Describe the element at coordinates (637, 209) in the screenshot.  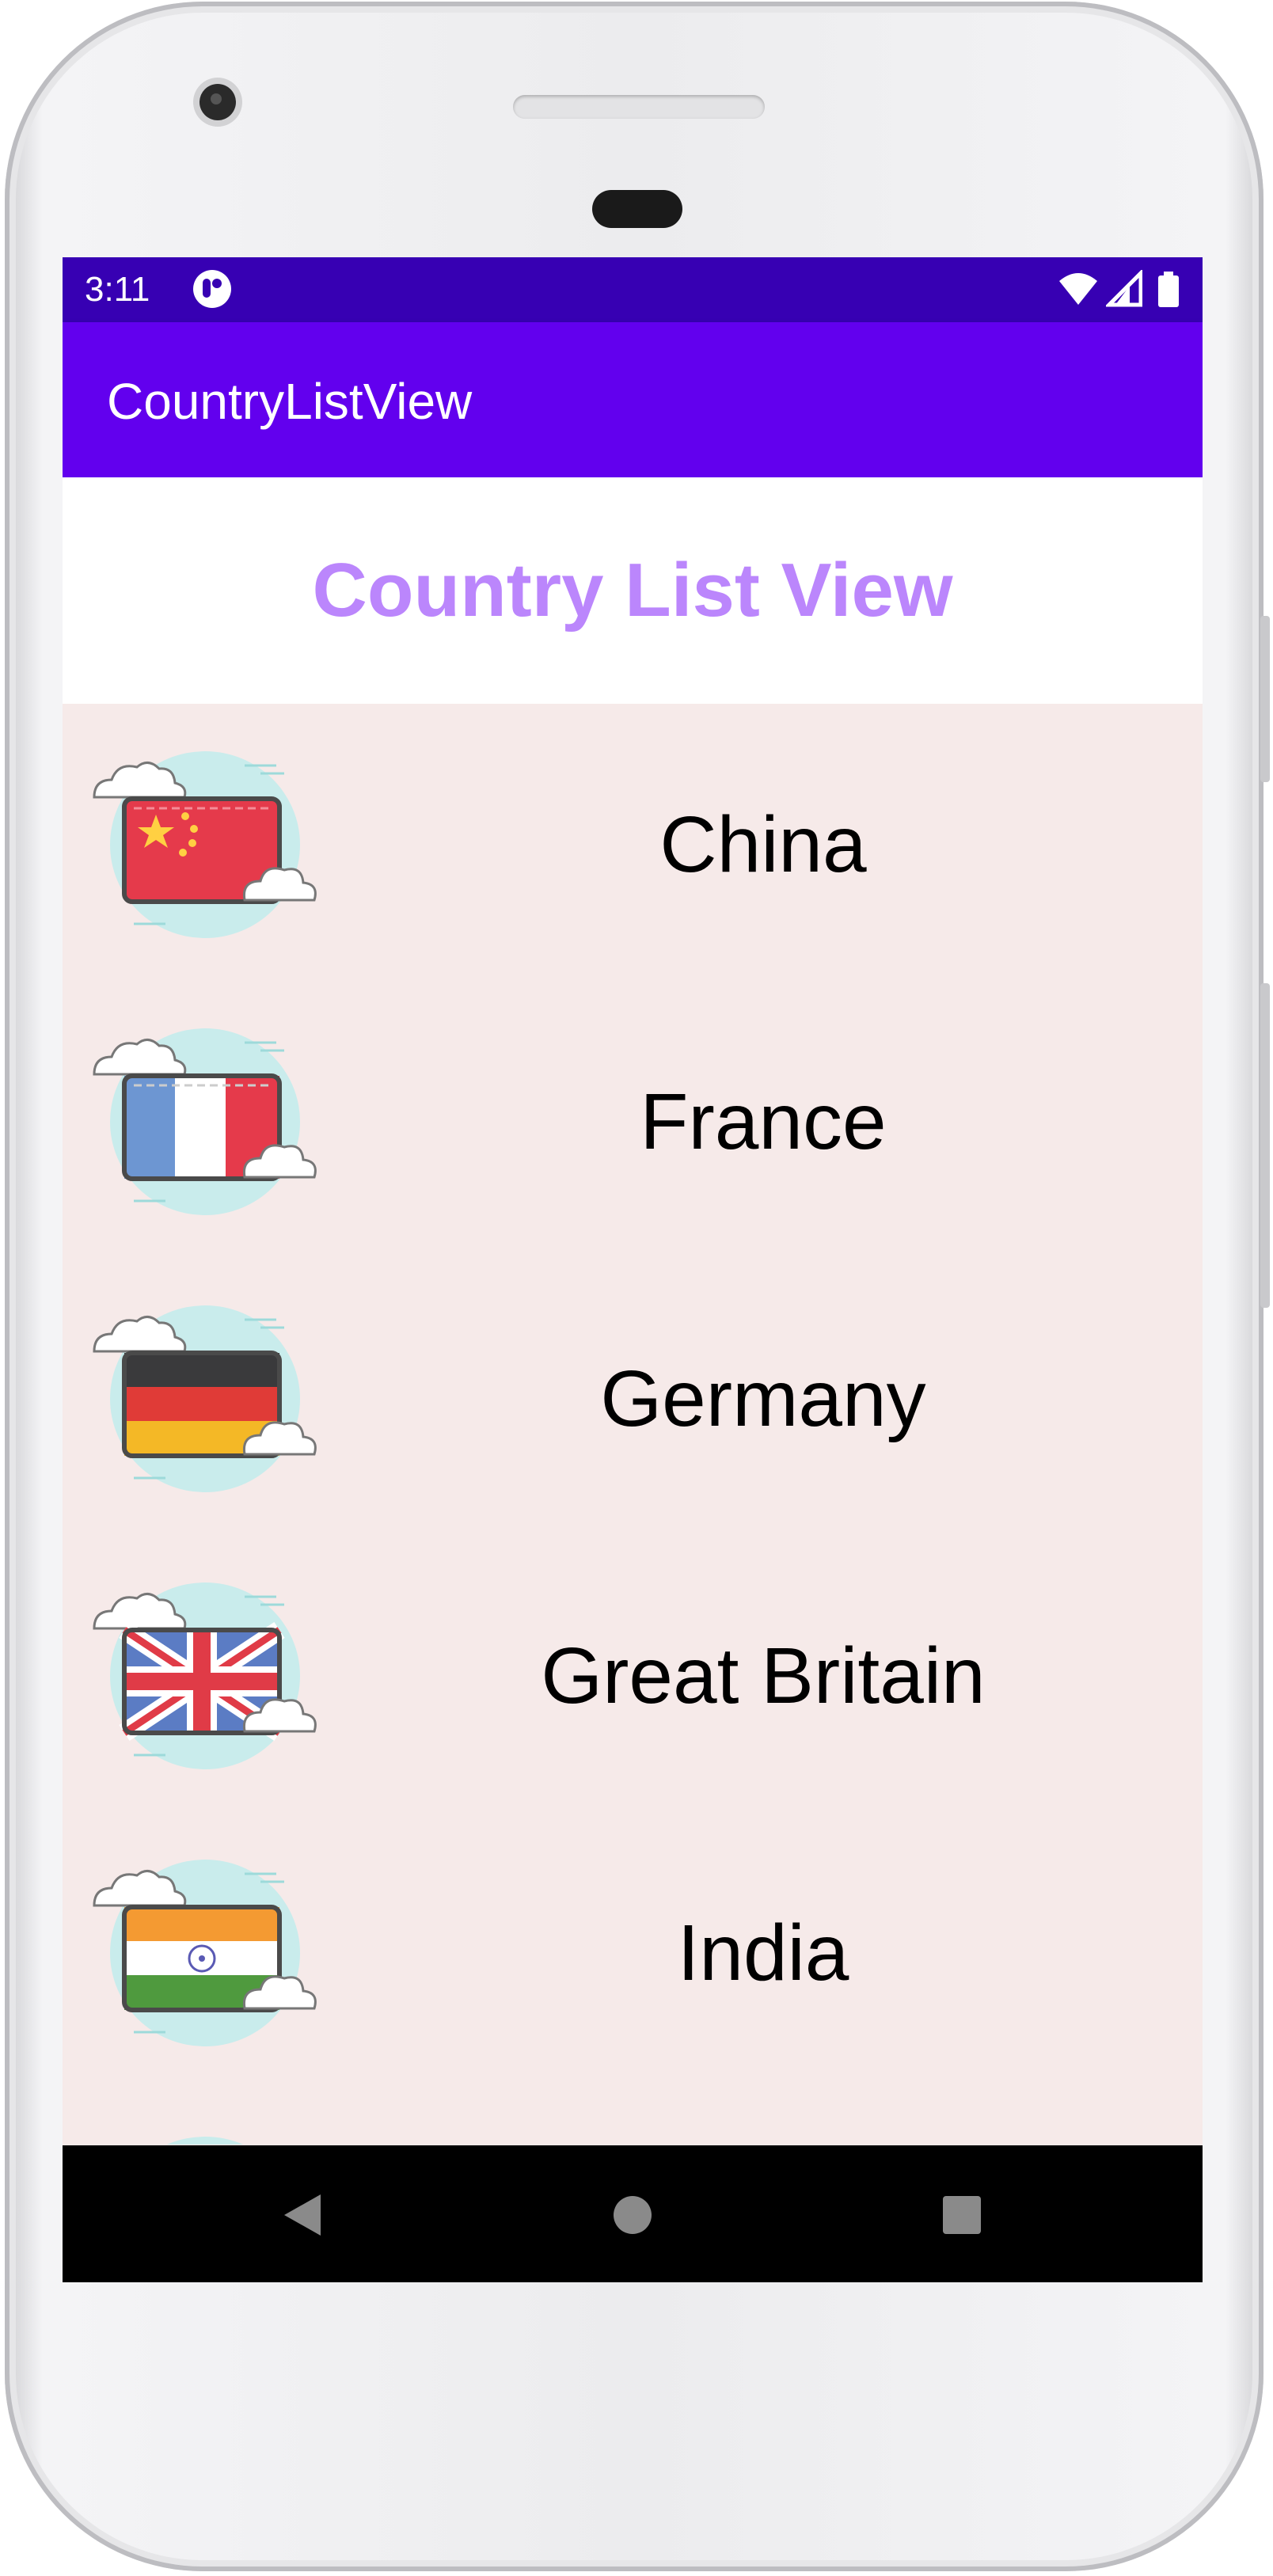
I see `proximity-sensor` at that location.